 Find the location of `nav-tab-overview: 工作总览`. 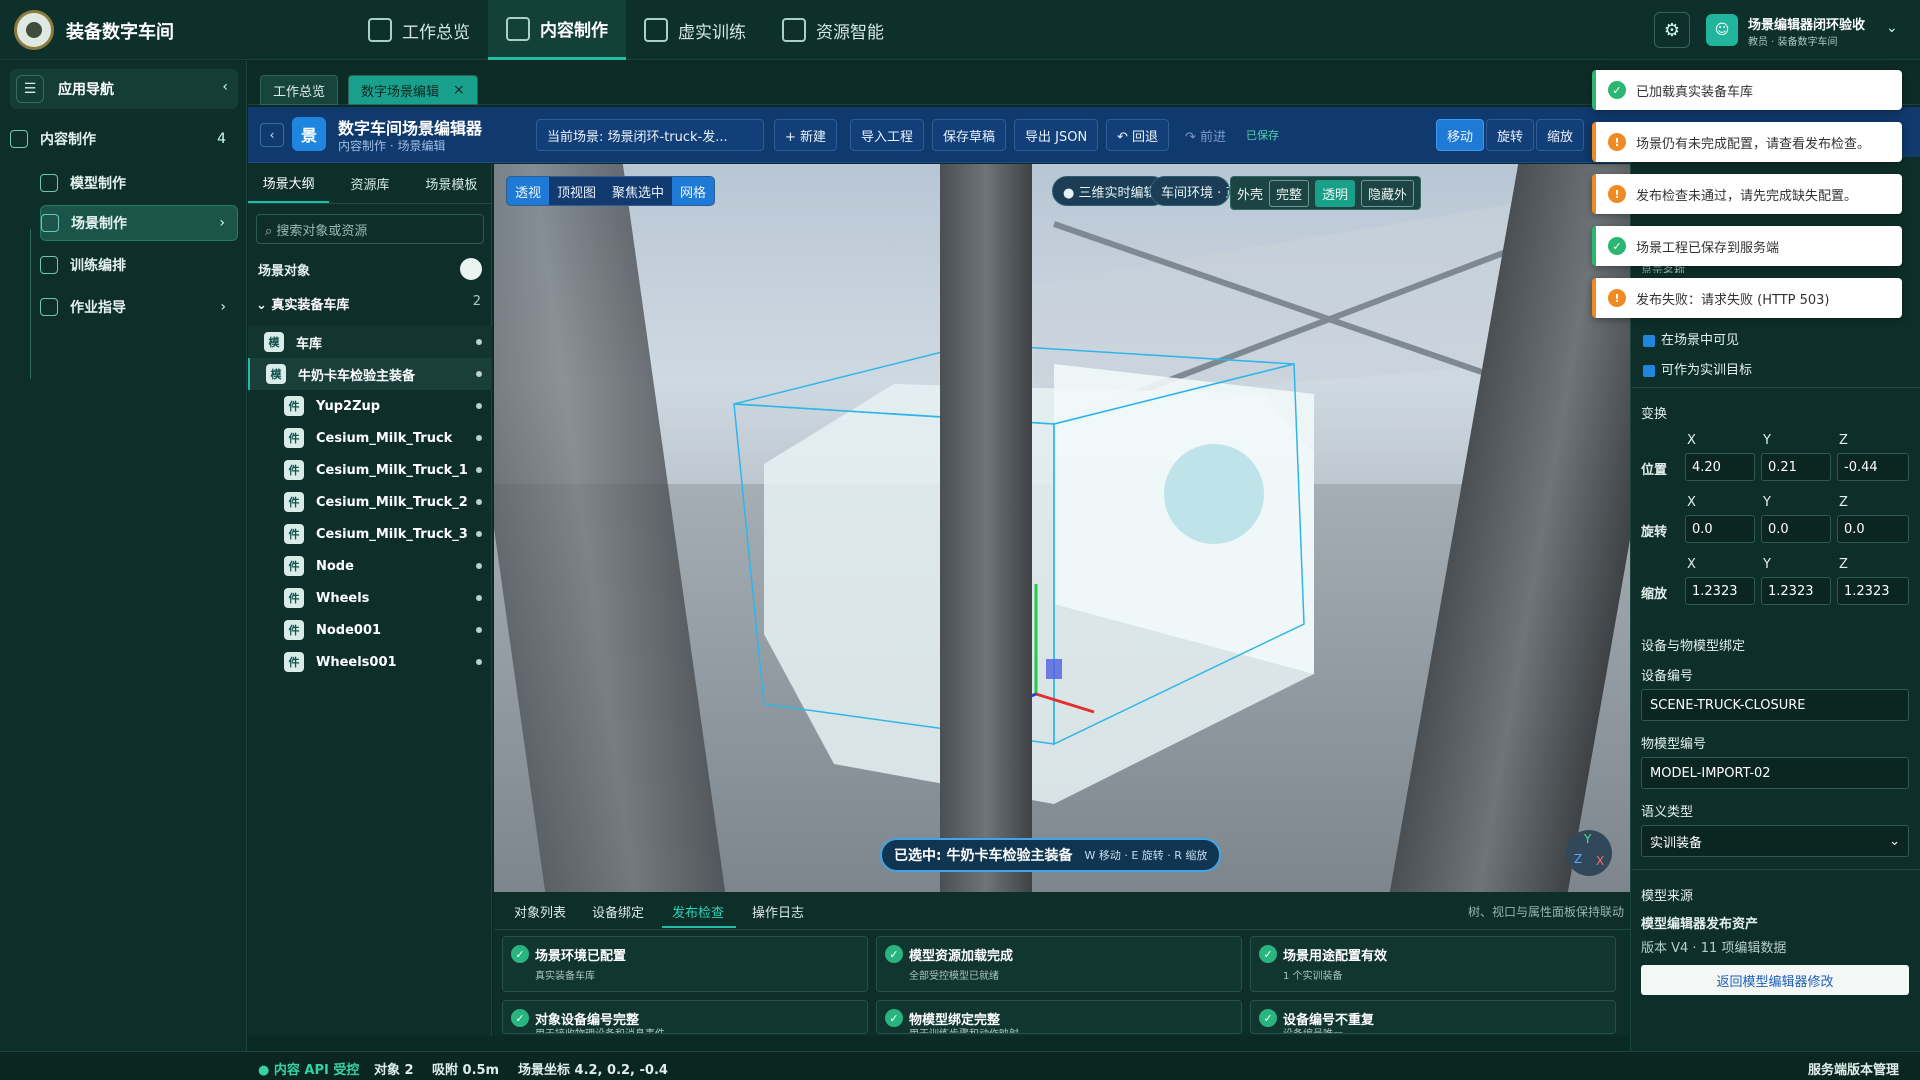

nav-tab-overview: 工作总览 is located at coordinates (419, 30).